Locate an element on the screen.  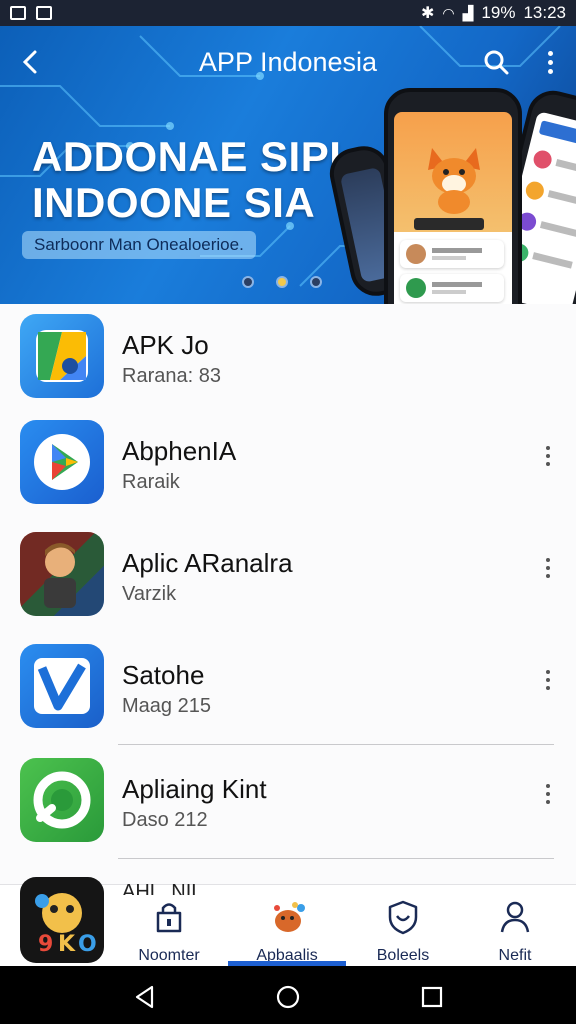
nav-item-nefit: Nefit is located at coordinates (515, 930).